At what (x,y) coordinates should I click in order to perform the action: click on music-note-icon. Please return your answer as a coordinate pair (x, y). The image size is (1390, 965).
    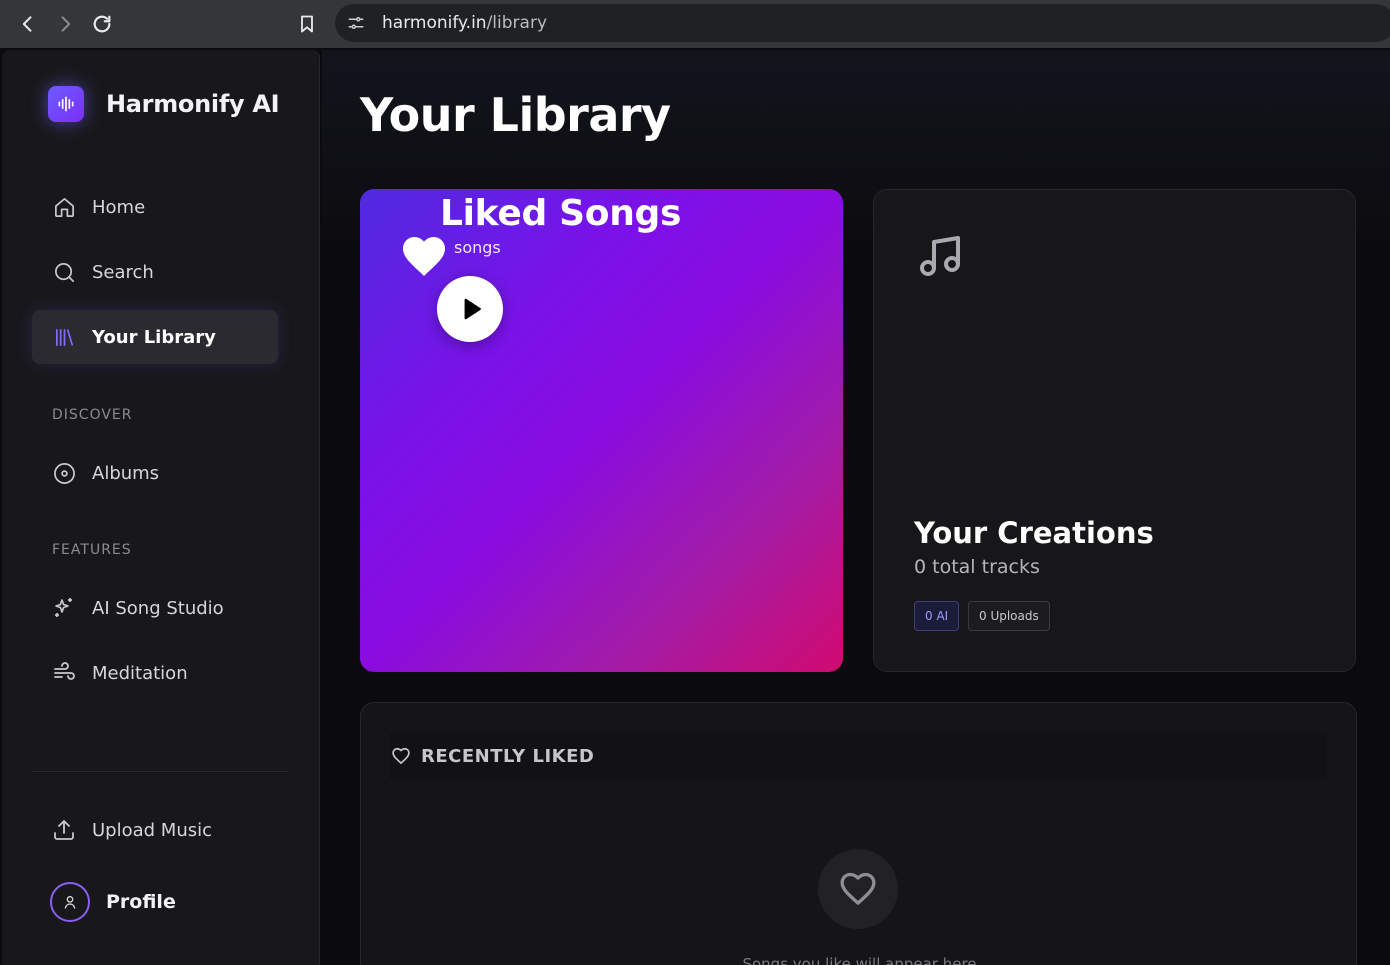
    Looking at the image, I should click on (940, 258).